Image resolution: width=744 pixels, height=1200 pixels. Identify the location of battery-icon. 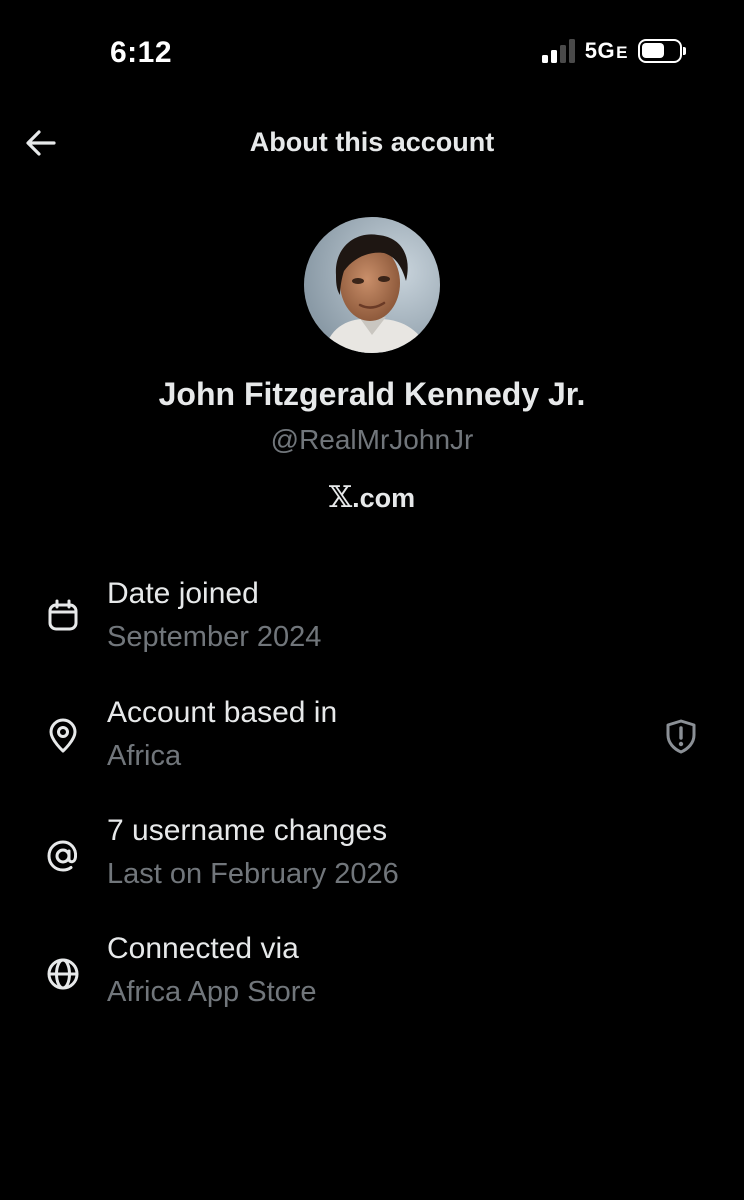
(662, 51).